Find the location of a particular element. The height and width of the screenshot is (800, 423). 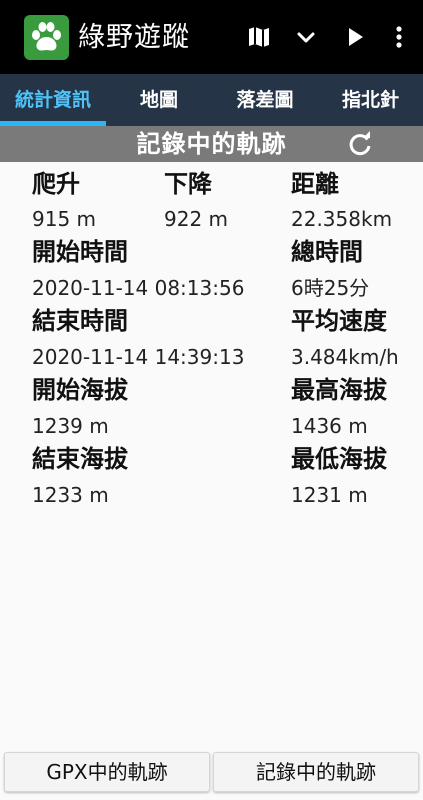

panel-header: 記錄中的軌跡 is located at coordinates (211, 144).